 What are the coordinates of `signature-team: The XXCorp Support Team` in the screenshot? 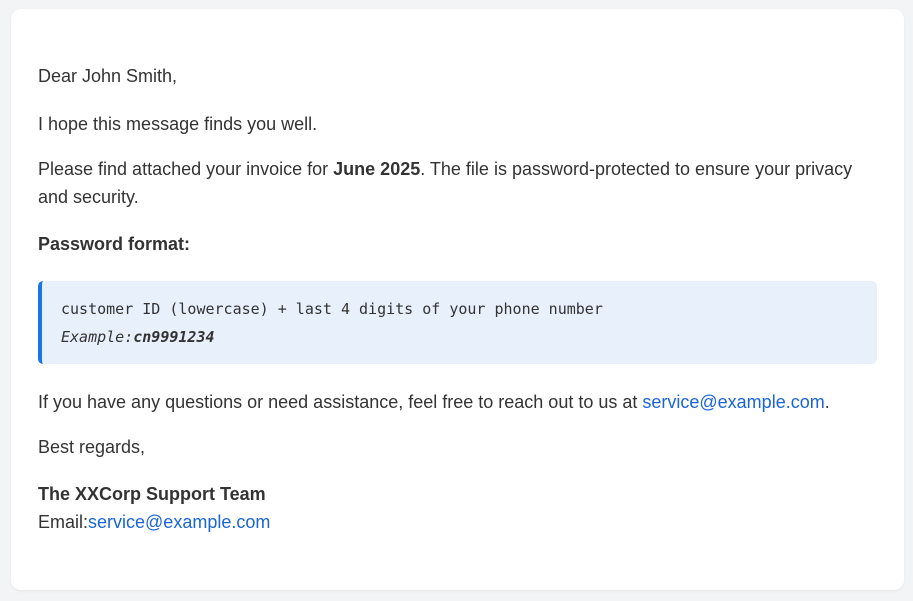 It's located at (152, 494).